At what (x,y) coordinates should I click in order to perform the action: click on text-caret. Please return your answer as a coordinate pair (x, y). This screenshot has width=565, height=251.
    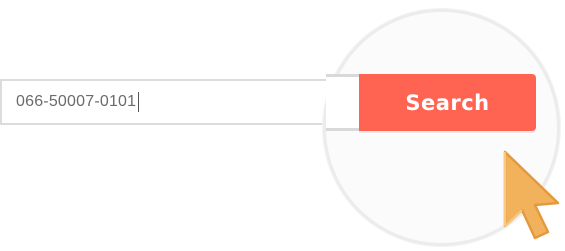
    Looking at the image, I should click on (139, 102).